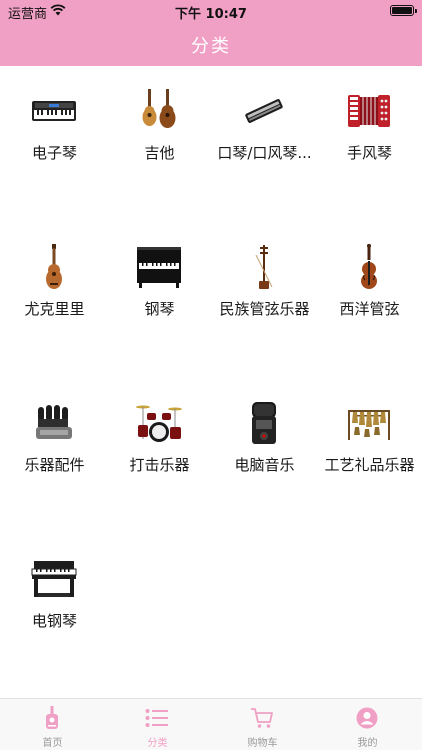  I want to click on category-item-digital-piano: 电钢琴, so click(54, 582).